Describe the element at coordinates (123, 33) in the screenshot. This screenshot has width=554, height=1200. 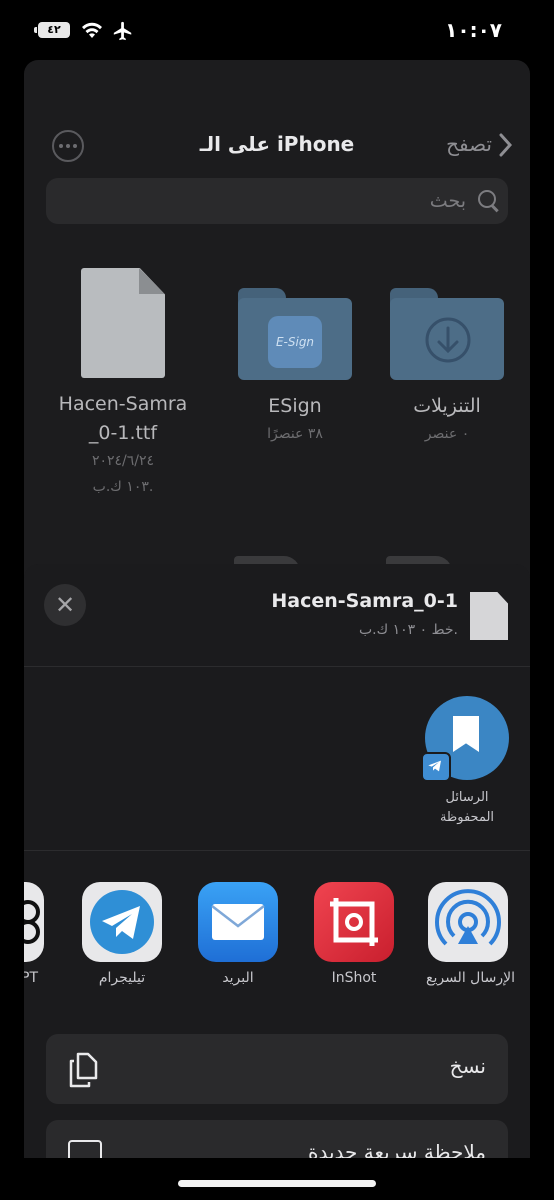
I see `airplane-icon` at that location.